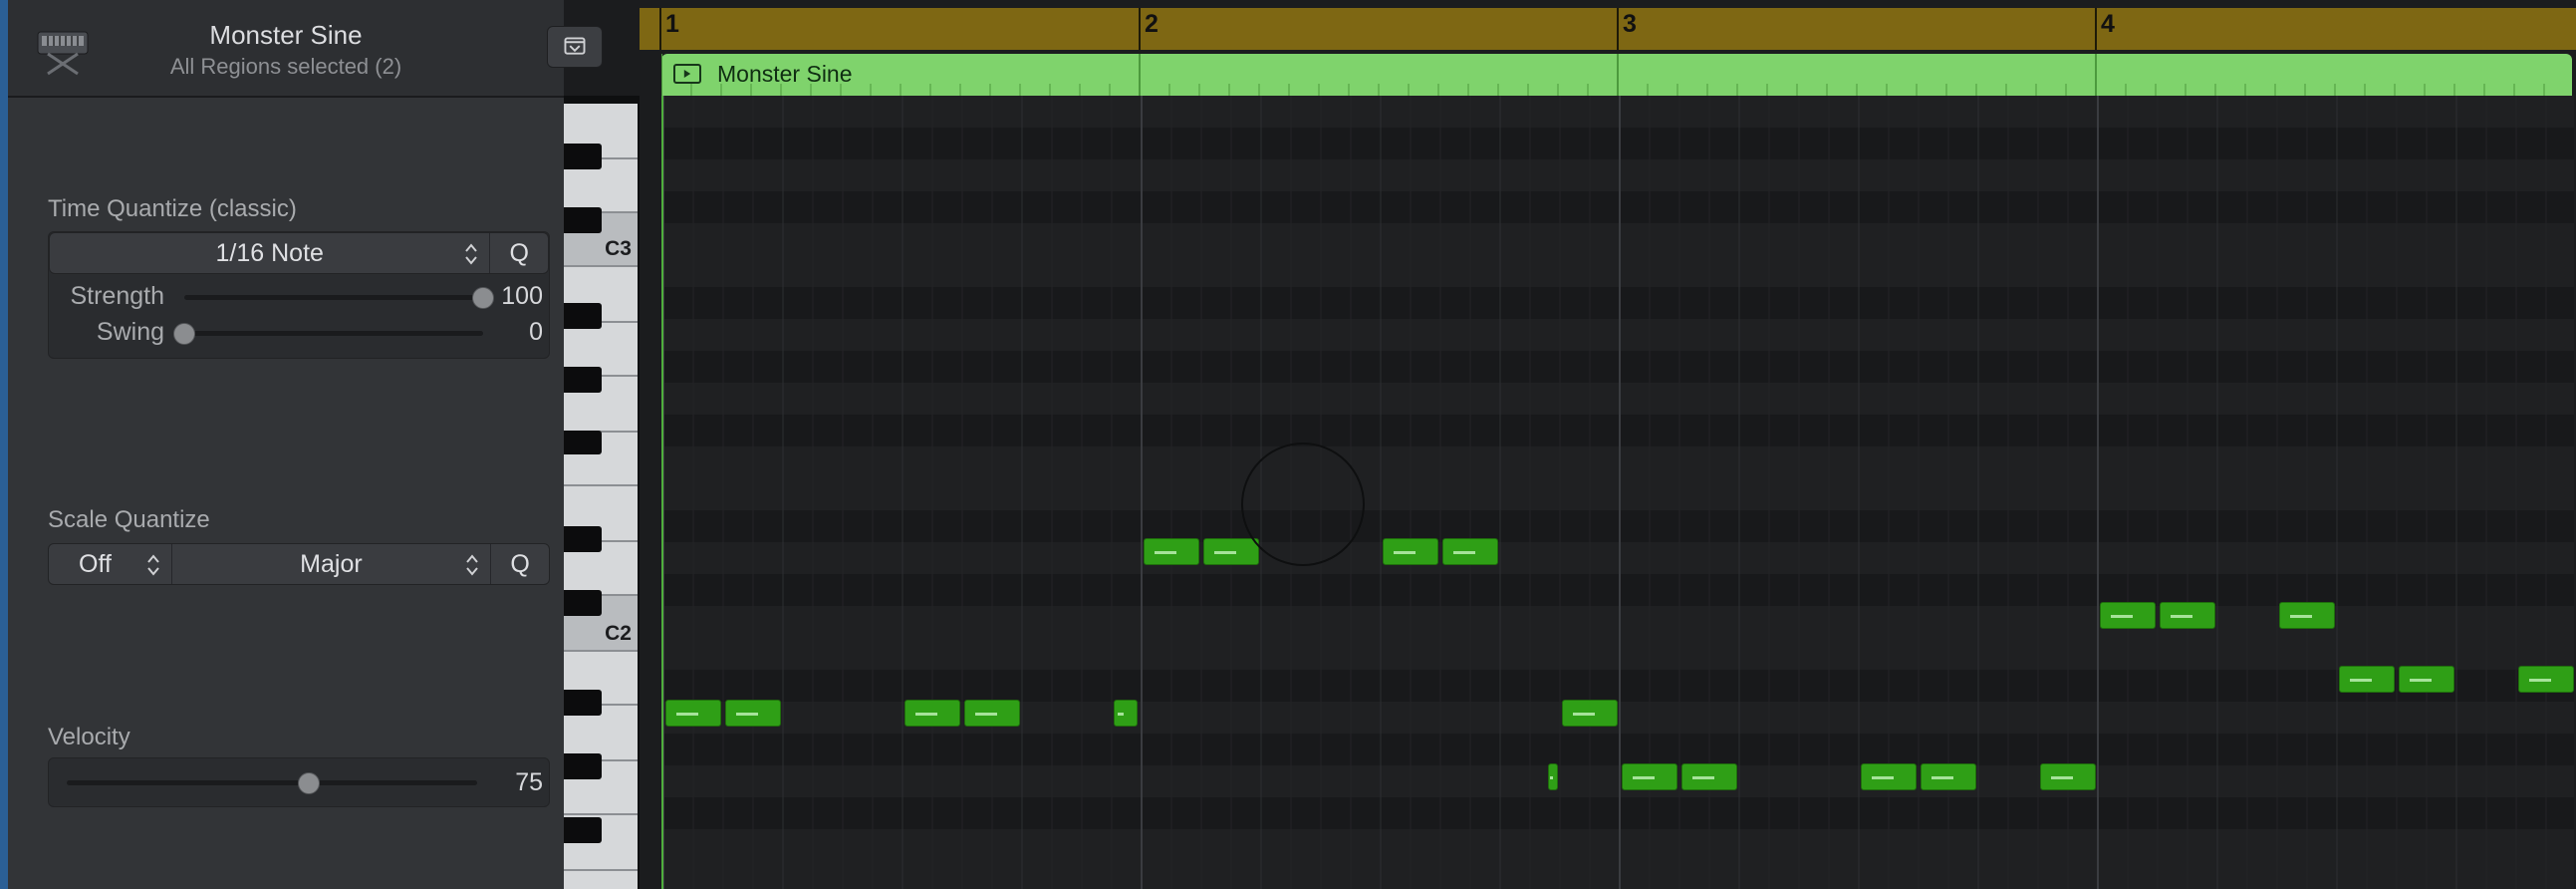 The width and height of the screenshot is (2576, 889). I want to click on strength-label: Strength, so click(117, 296).